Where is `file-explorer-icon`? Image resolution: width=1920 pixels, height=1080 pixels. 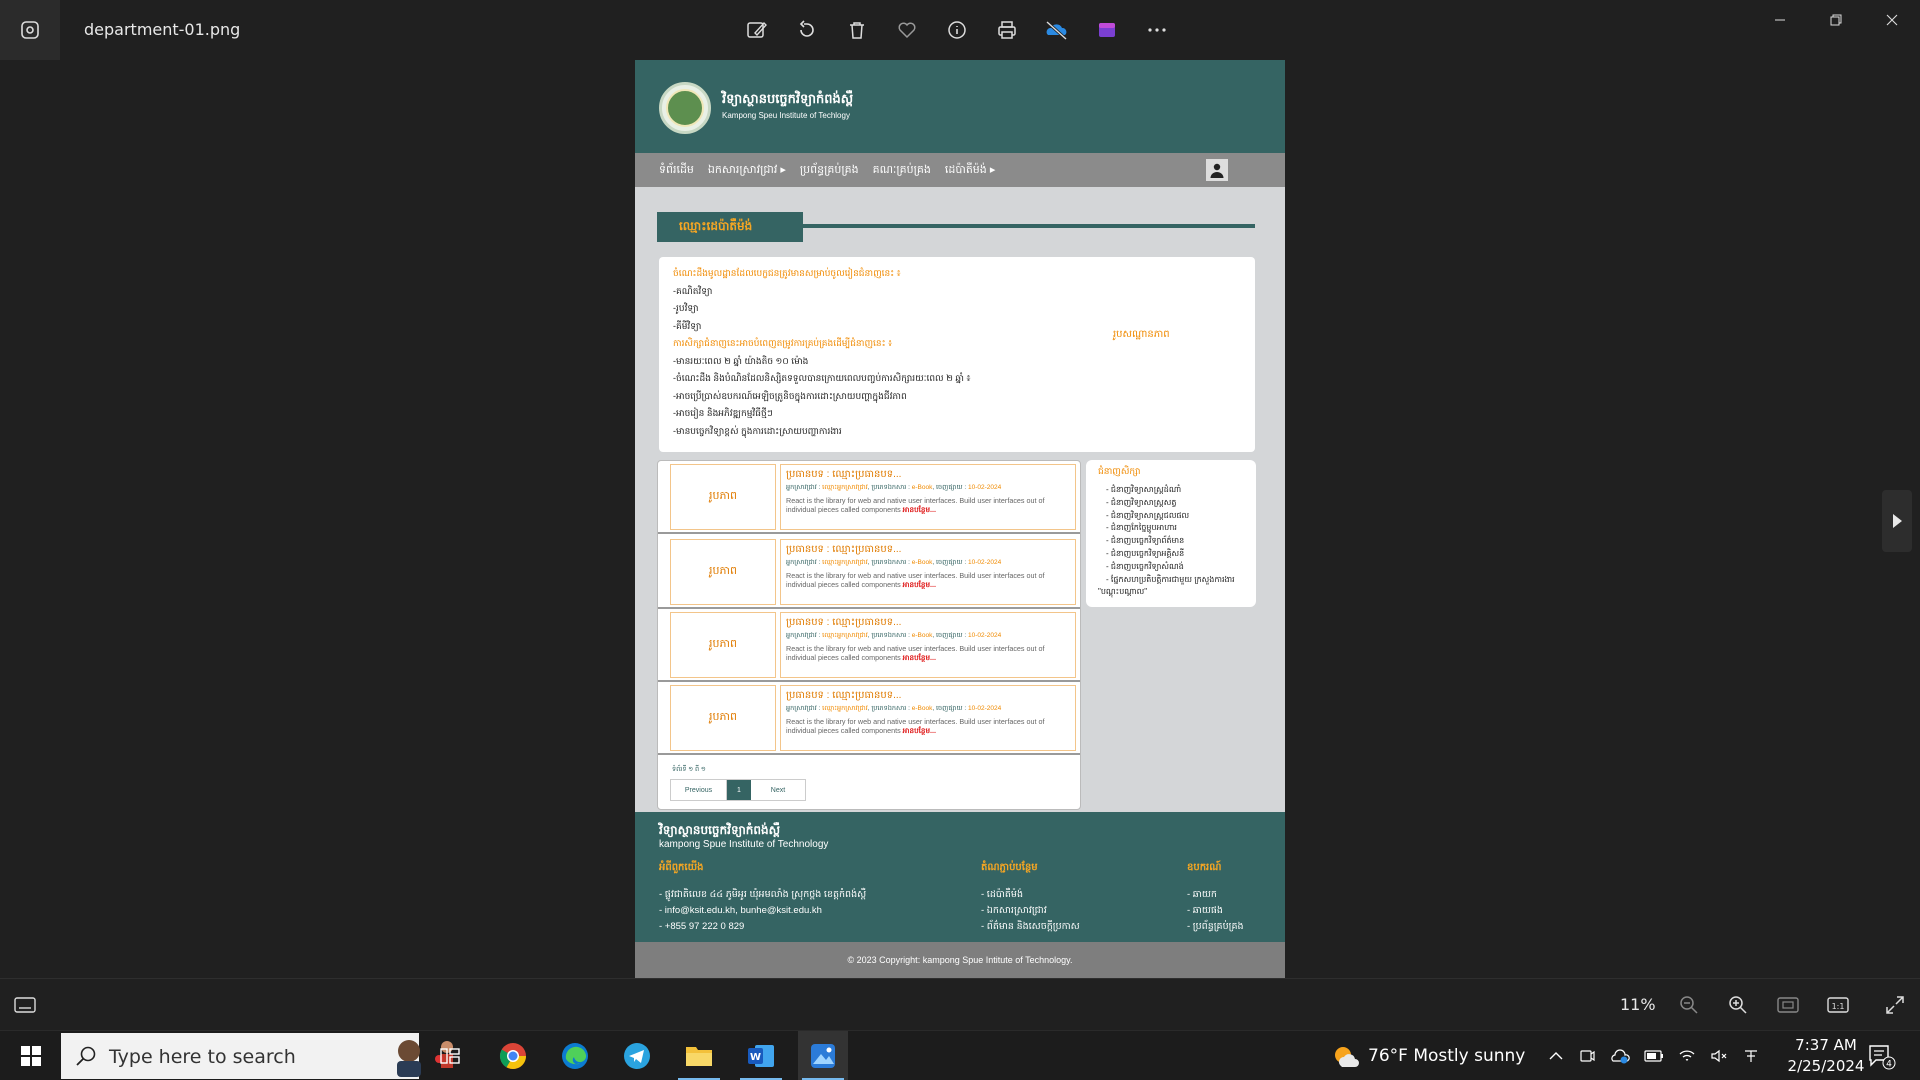 file-explorer-icon is located at coordinates (699, 1055).